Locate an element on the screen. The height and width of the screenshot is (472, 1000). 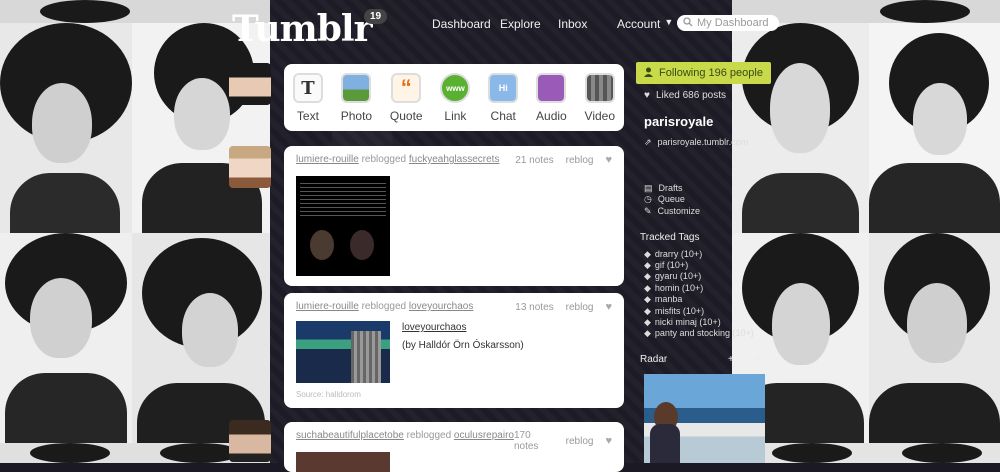
tag-label: homin (10+) is located at coordinates (679, 288).